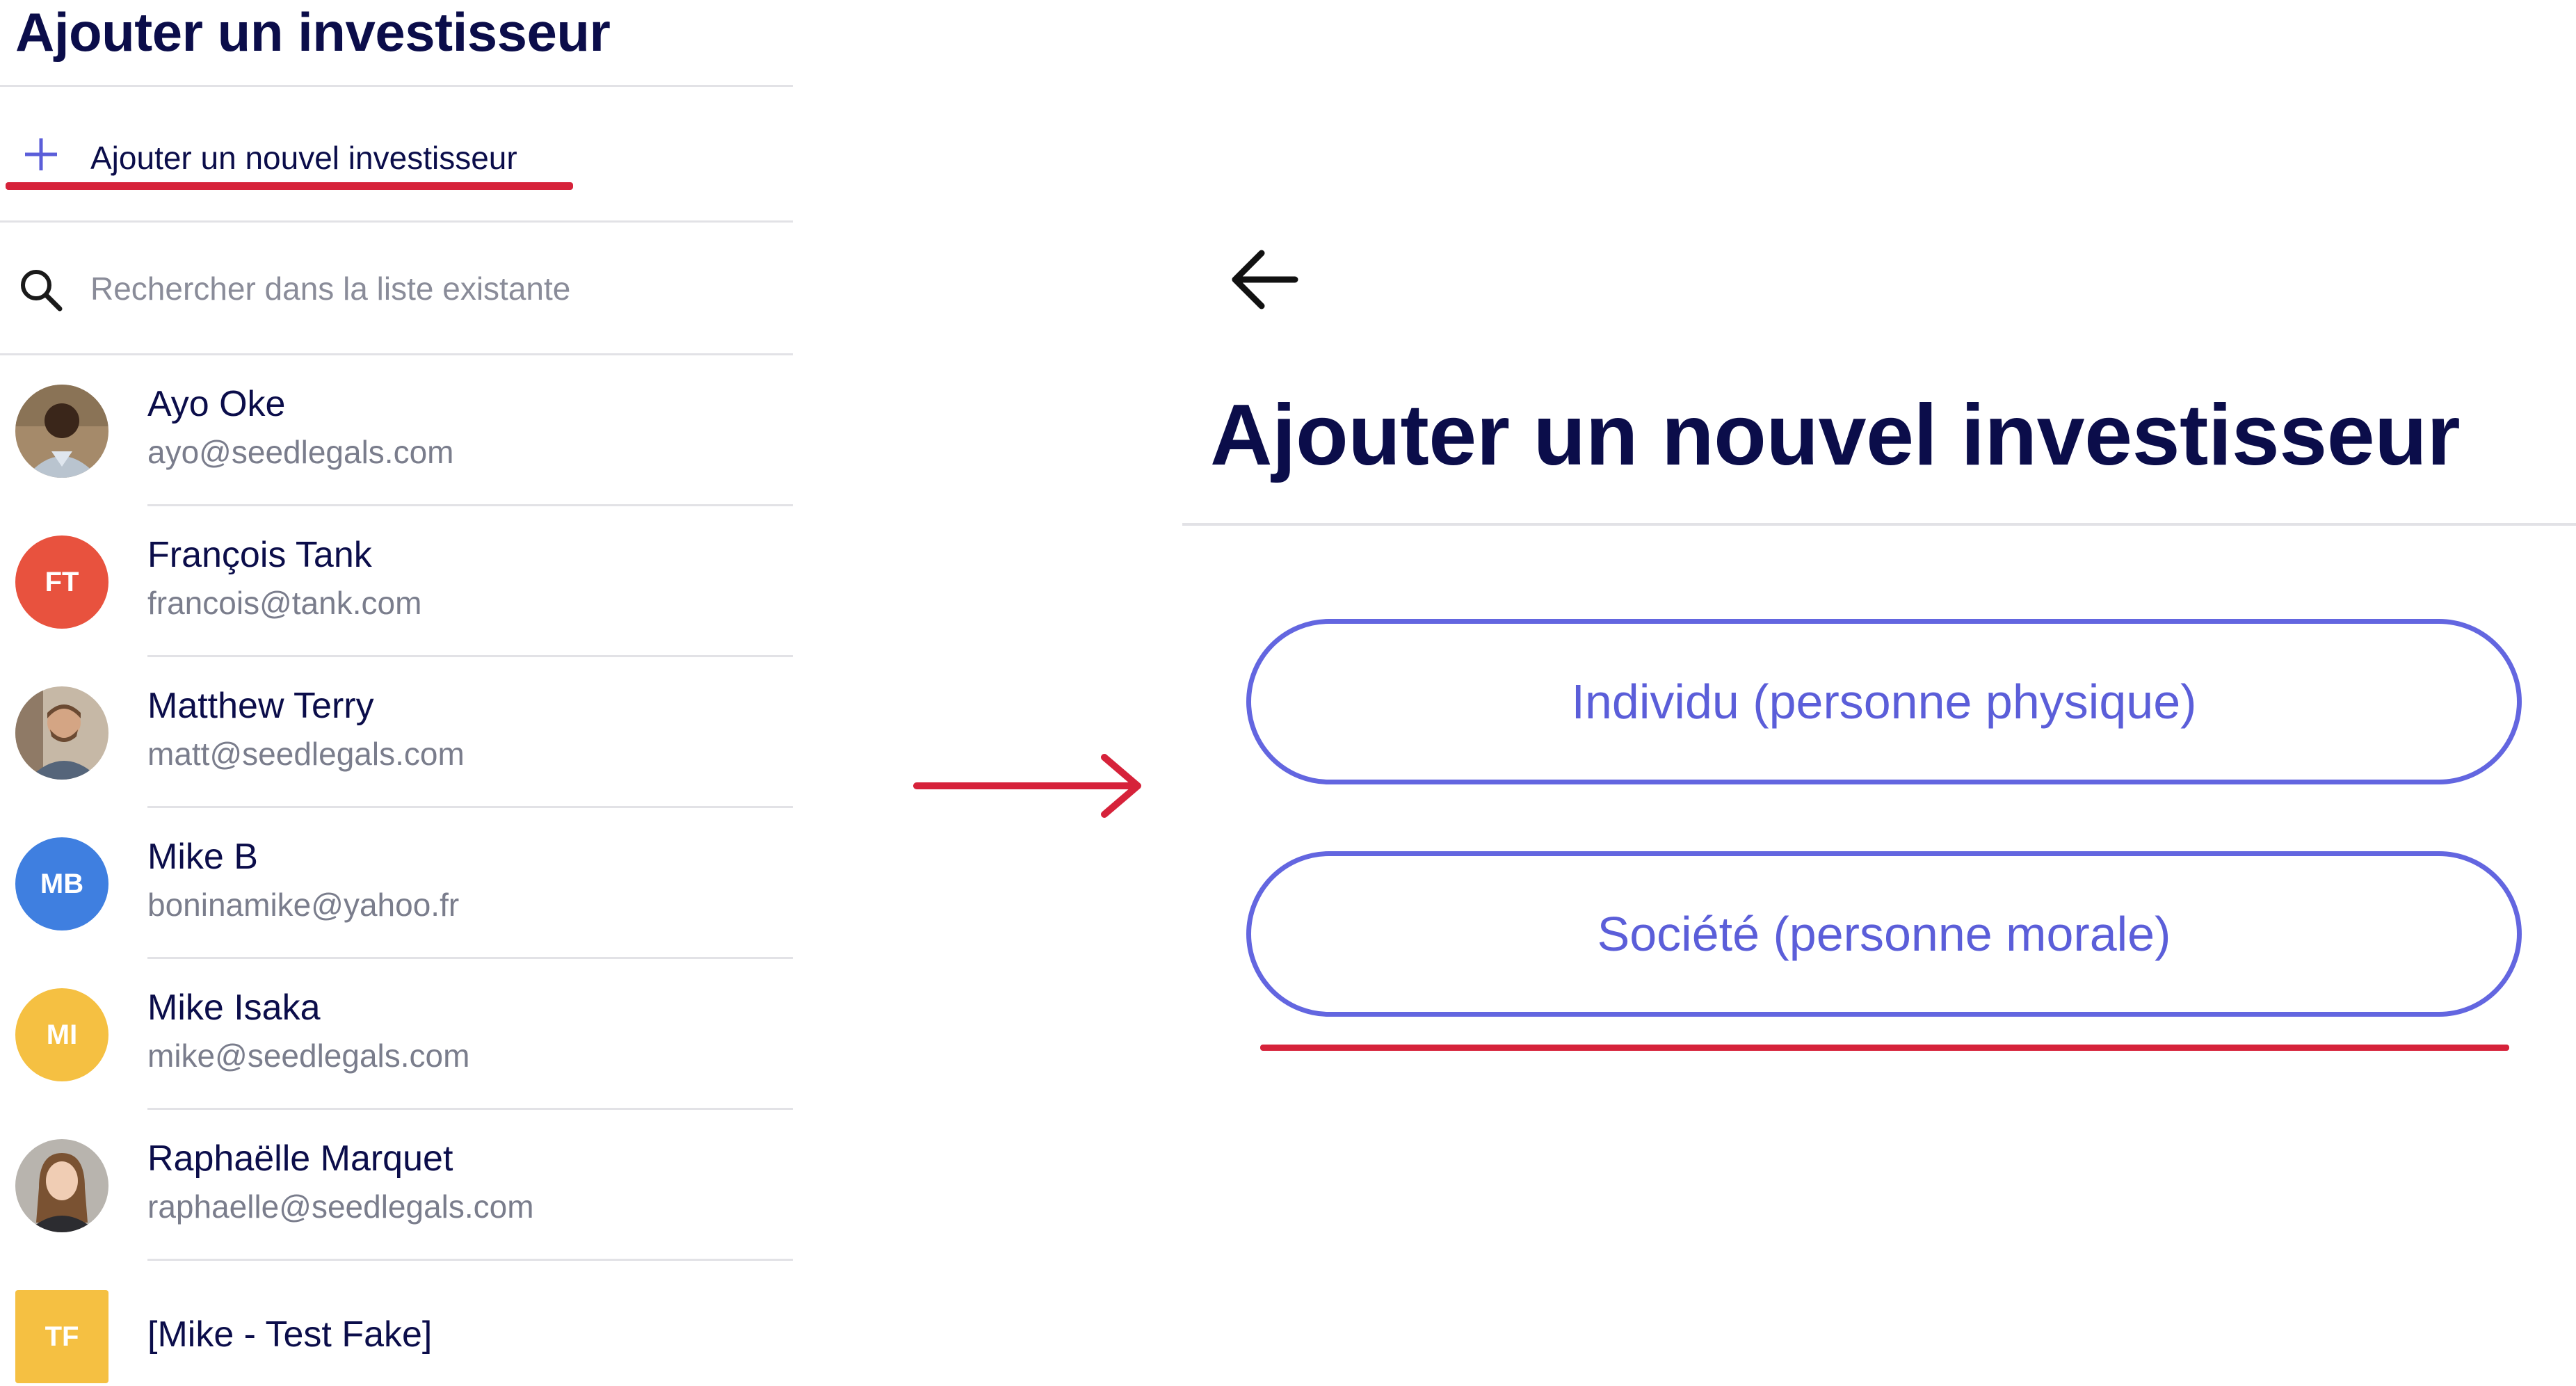 The image size is (2576, 1386). I want to click on investor-email: boninamike@yahoo.fr, so click(303, 905).